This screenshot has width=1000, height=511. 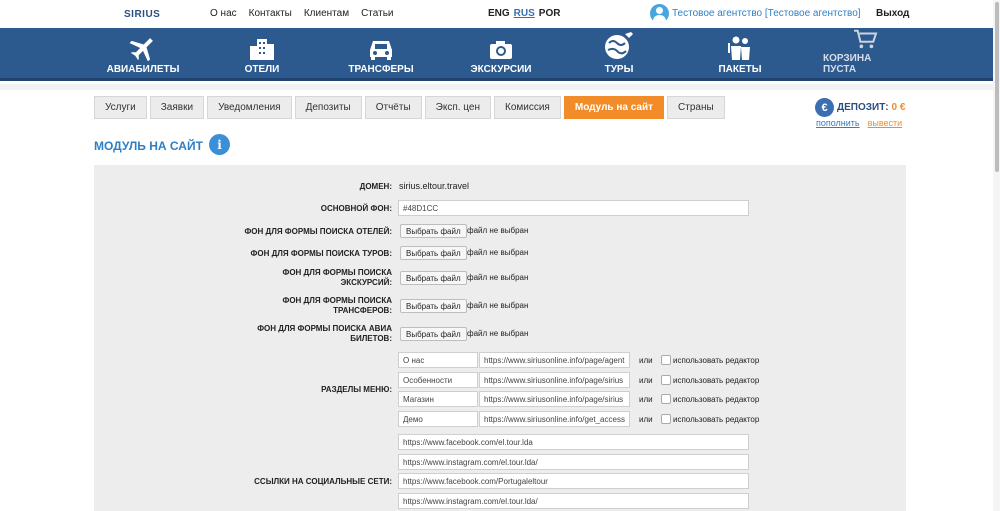 I want to click on transfers-bg-file-button: Выбрать файл, so click(x=433, y=306).